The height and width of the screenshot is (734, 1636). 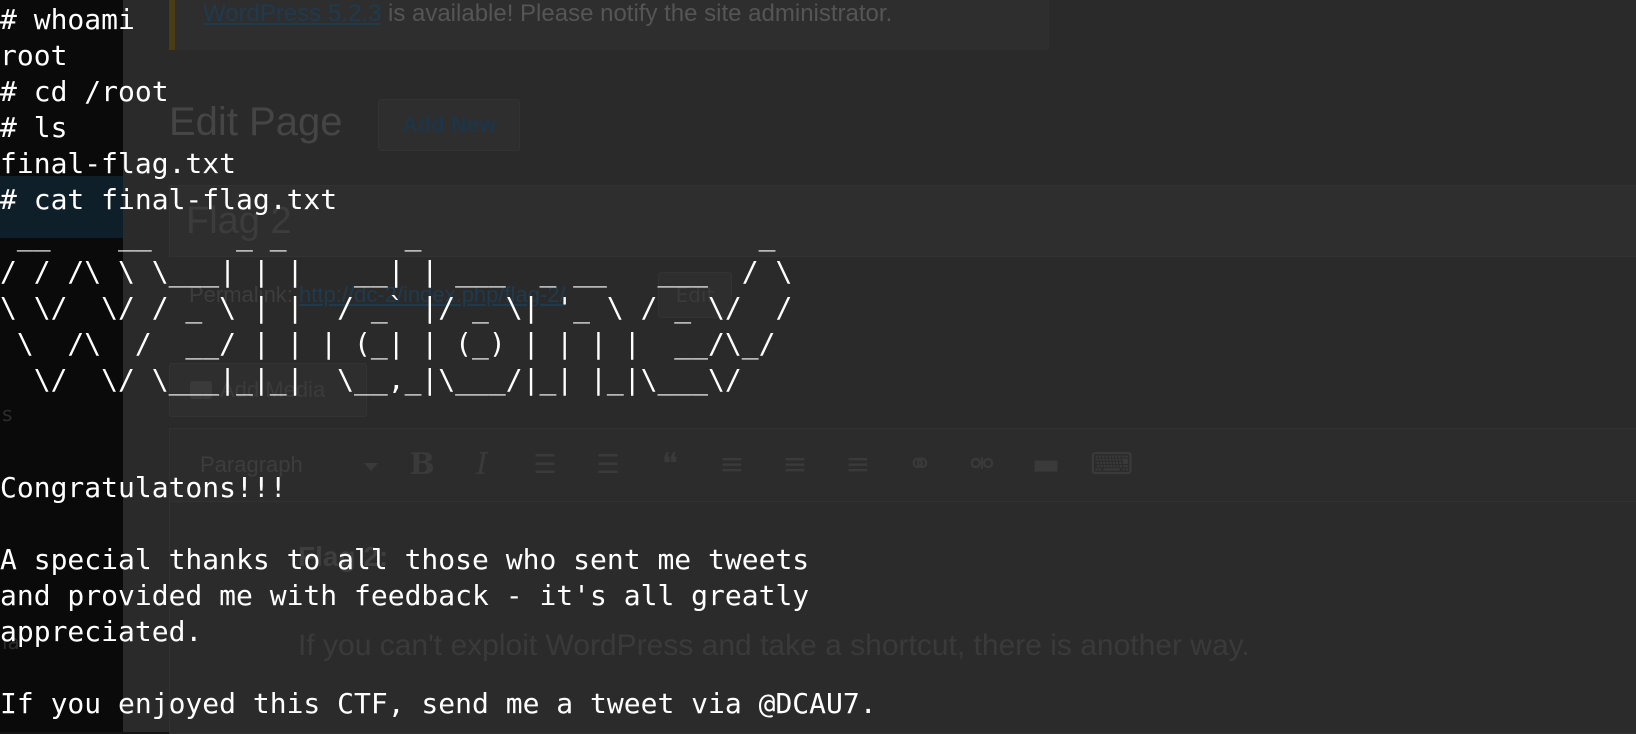 I want to click on terminal-line: # cat final-flag.txt, so click(x=169, y=199).